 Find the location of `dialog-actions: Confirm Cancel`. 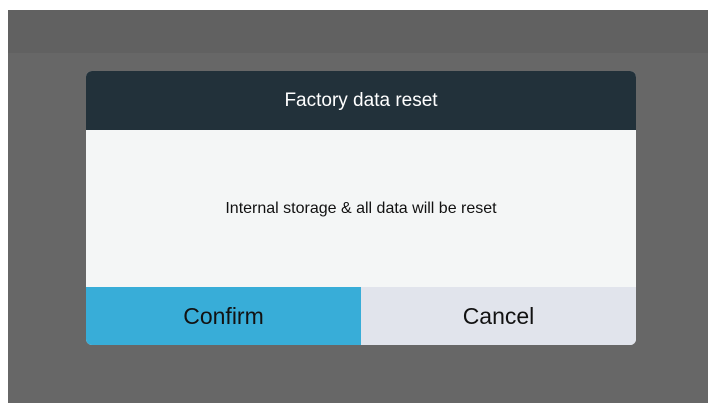

dialog-actions: Confirm Cancel is located at coordinates (361, 316).